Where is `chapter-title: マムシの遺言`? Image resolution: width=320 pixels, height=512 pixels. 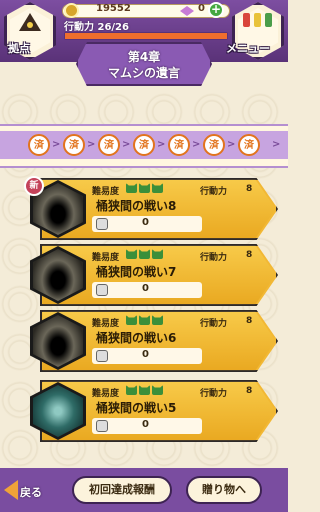 chapter-title: マムシの遺言 is located at coordinates (143, 73).